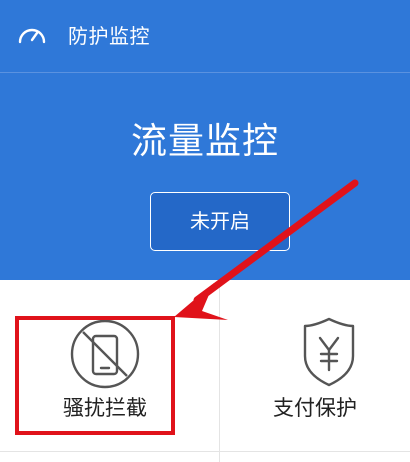  I want to click on tile-payment-protection-label: 支付保护, so click(315, 408).